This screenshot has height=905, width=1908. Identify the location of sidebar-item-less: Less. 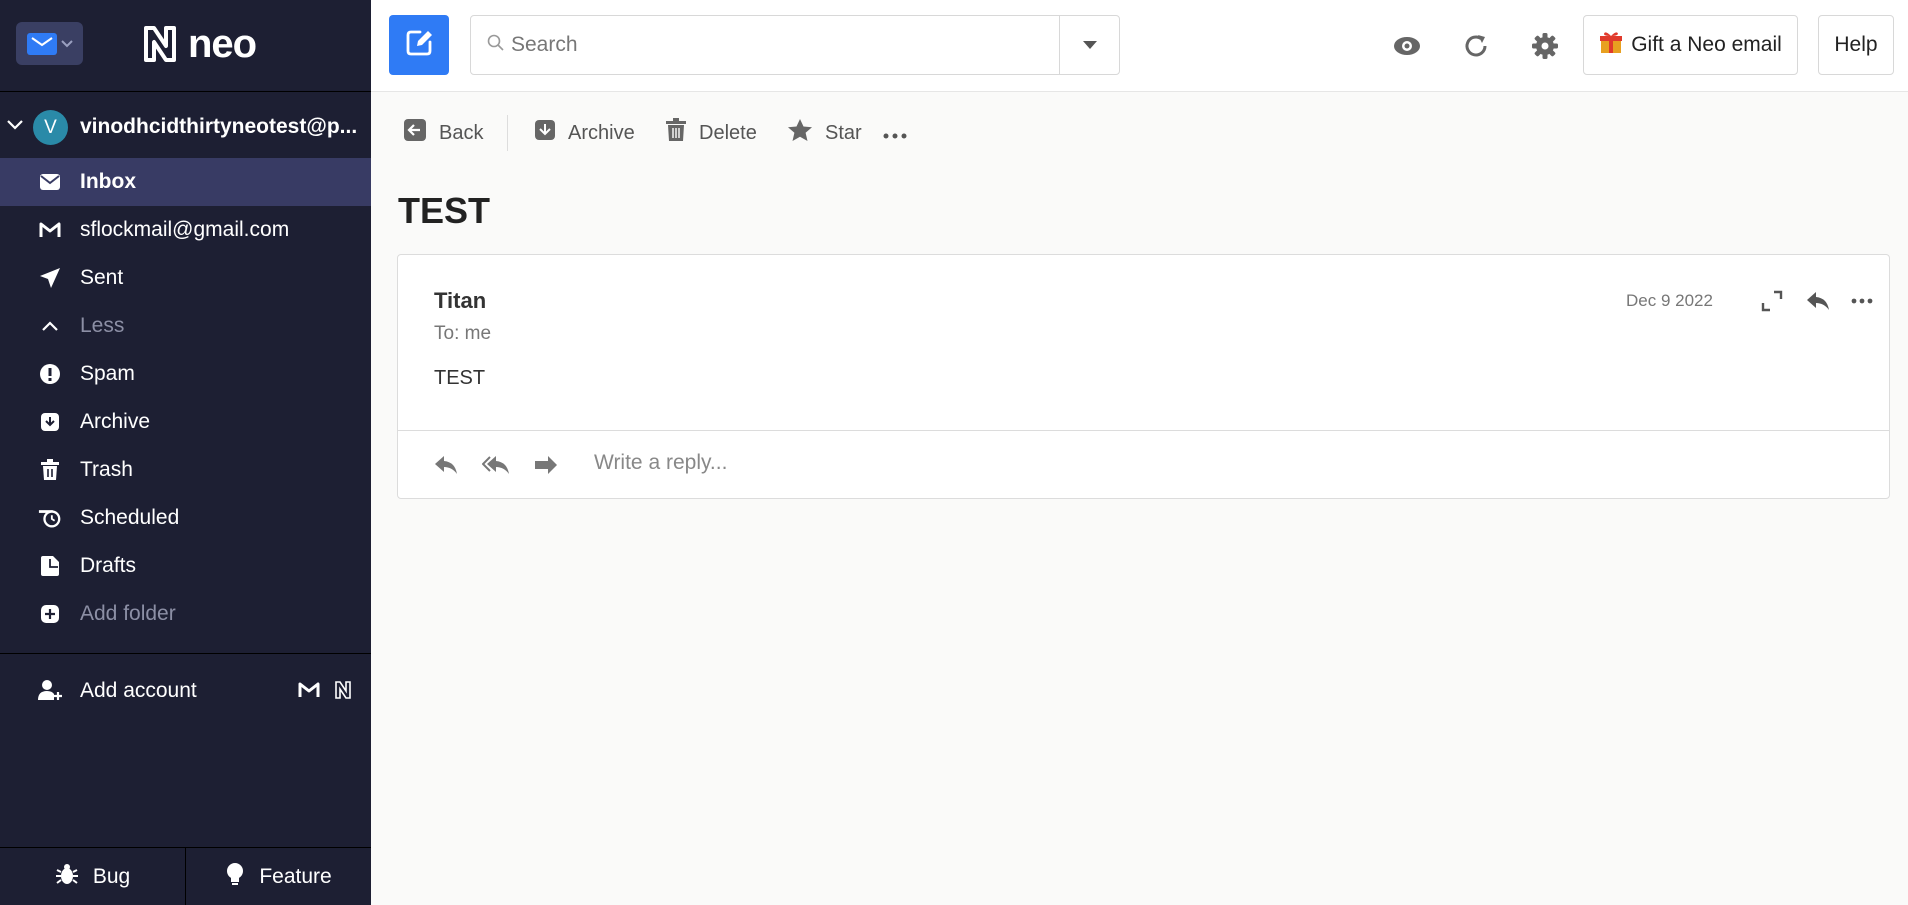
(185, 326).